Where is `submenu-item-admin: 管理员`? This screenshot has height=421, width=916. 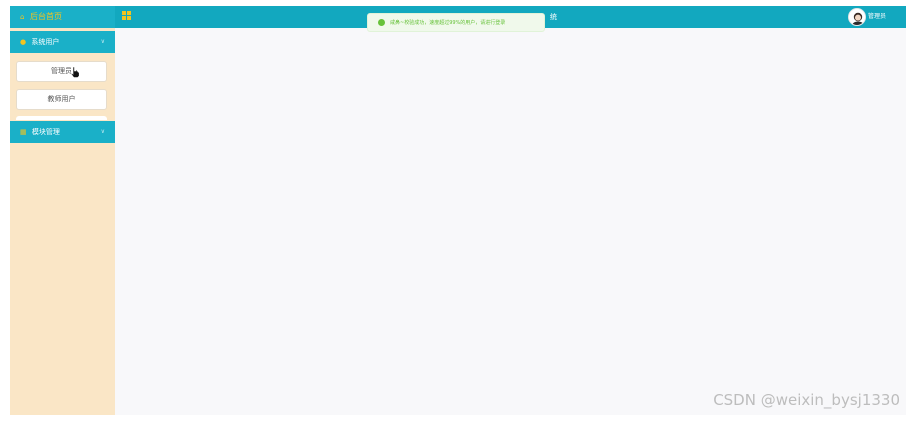 submenu-item-admin: 管理员 is located at coordinates (61, 71).